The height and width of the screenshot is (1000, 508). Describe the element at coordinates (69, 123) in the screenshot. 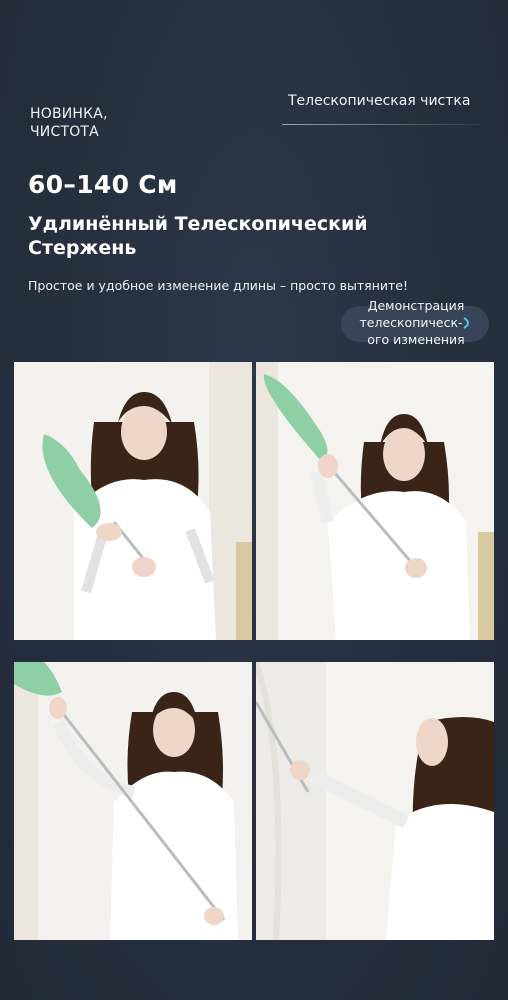

I see `new-badge: НОВИНКА, ЧИСТОТА` at that location.